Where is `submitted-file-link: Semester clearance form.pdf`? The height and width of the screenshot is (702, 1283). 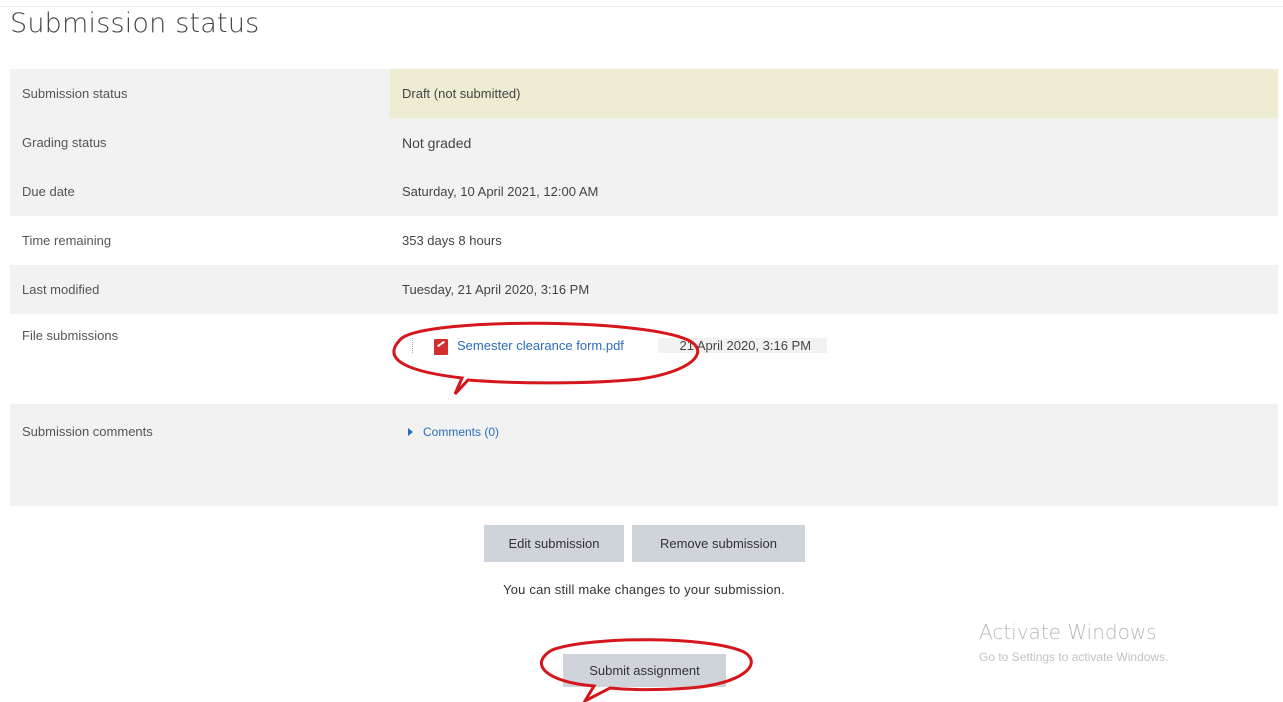
submitted-file-link: Semester clearance form.pdf is located at coordinates (540, 345).